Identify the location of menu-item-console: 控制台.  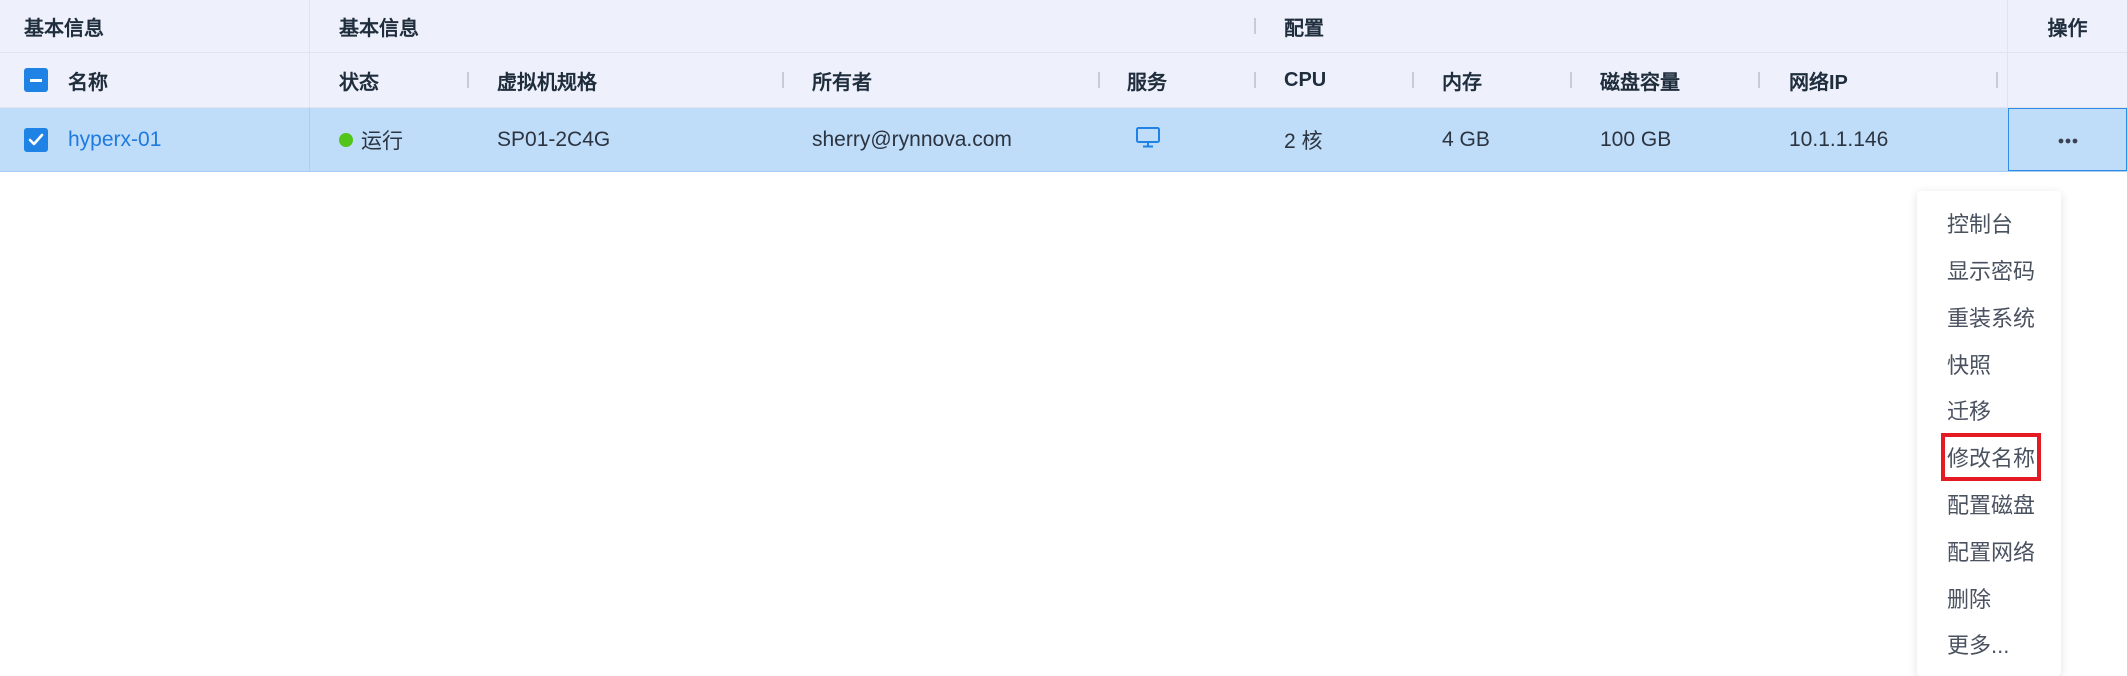
(1980, 223).